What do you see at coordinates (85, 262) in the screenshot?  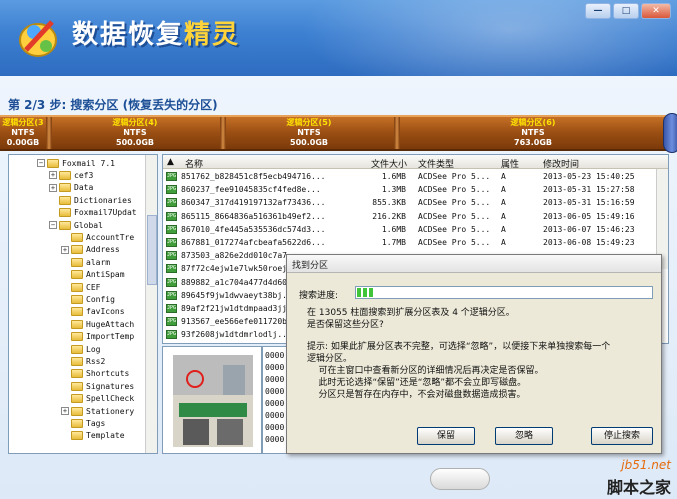 I see `tree-item: alarm` at bounding box center [85, 262].